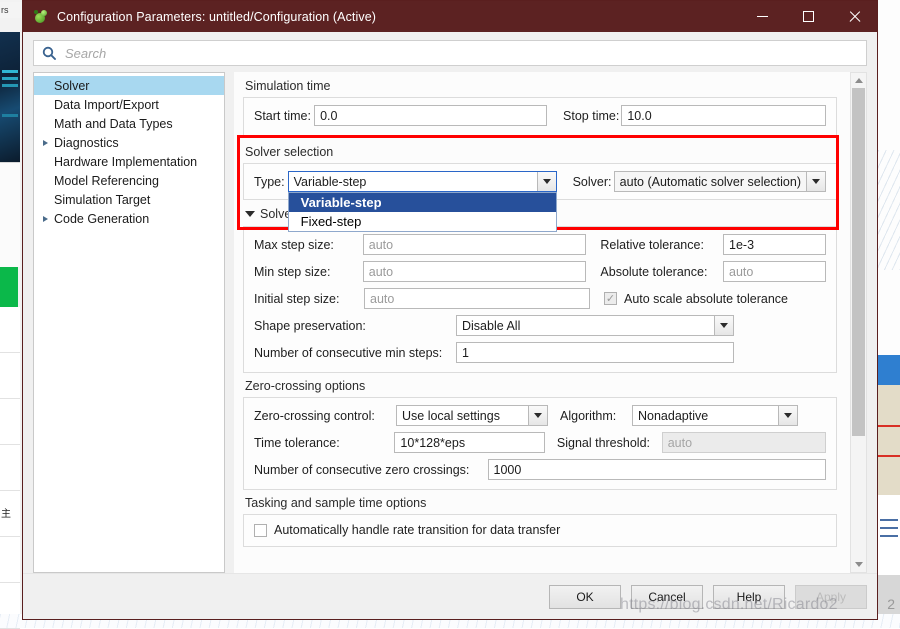 Image resolution: width=900 pixels, height=629 pixels. Describe the element at coordinates (371, 470) in the screenshot. I see `consecutive-zero-crossings-label: Number of consecutive zero crossings:` at that location.